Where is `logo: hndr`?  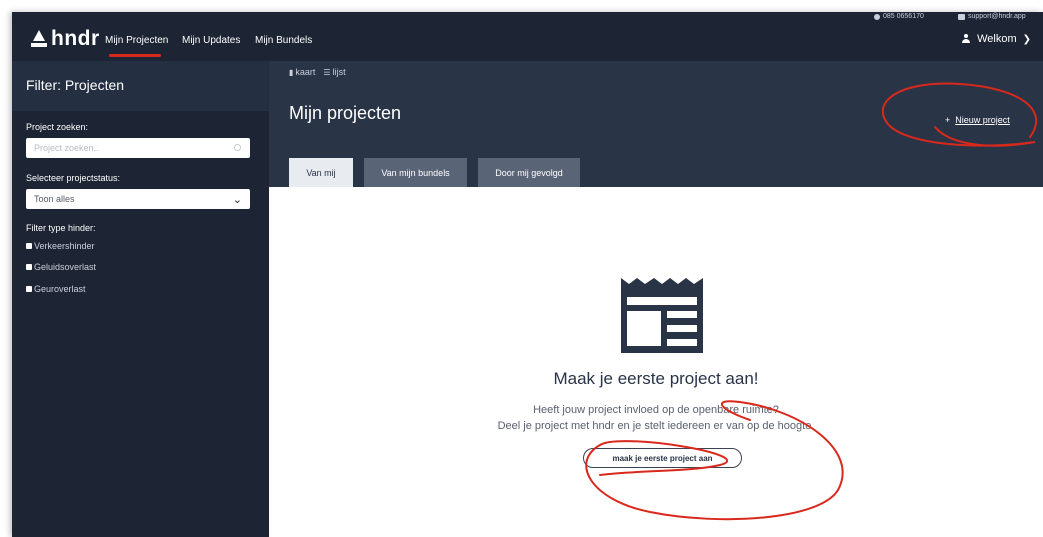 logo: hndr is located at coordinates (65, 39).